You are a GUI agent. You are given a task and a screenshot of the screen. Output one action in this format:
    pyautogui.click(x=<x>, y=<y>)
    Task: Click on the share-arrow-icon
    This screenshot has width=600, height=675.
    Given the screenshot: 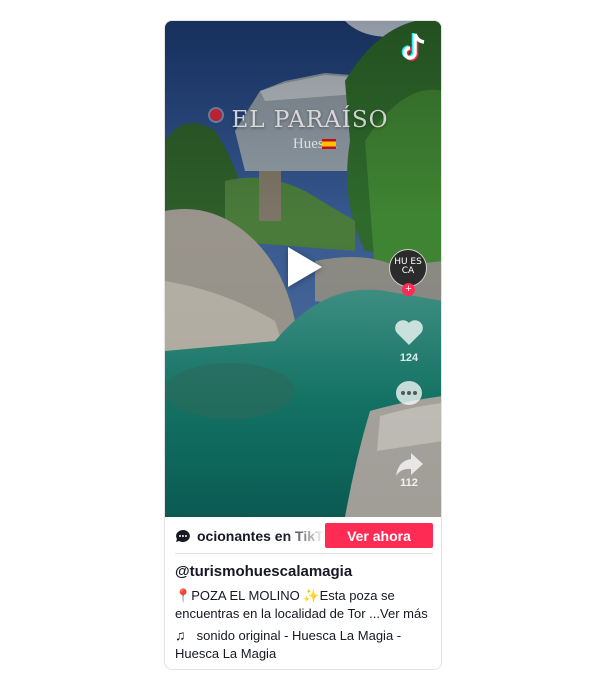 What is the action you would take?
    pyautogui.click(x=409, y=464)
    